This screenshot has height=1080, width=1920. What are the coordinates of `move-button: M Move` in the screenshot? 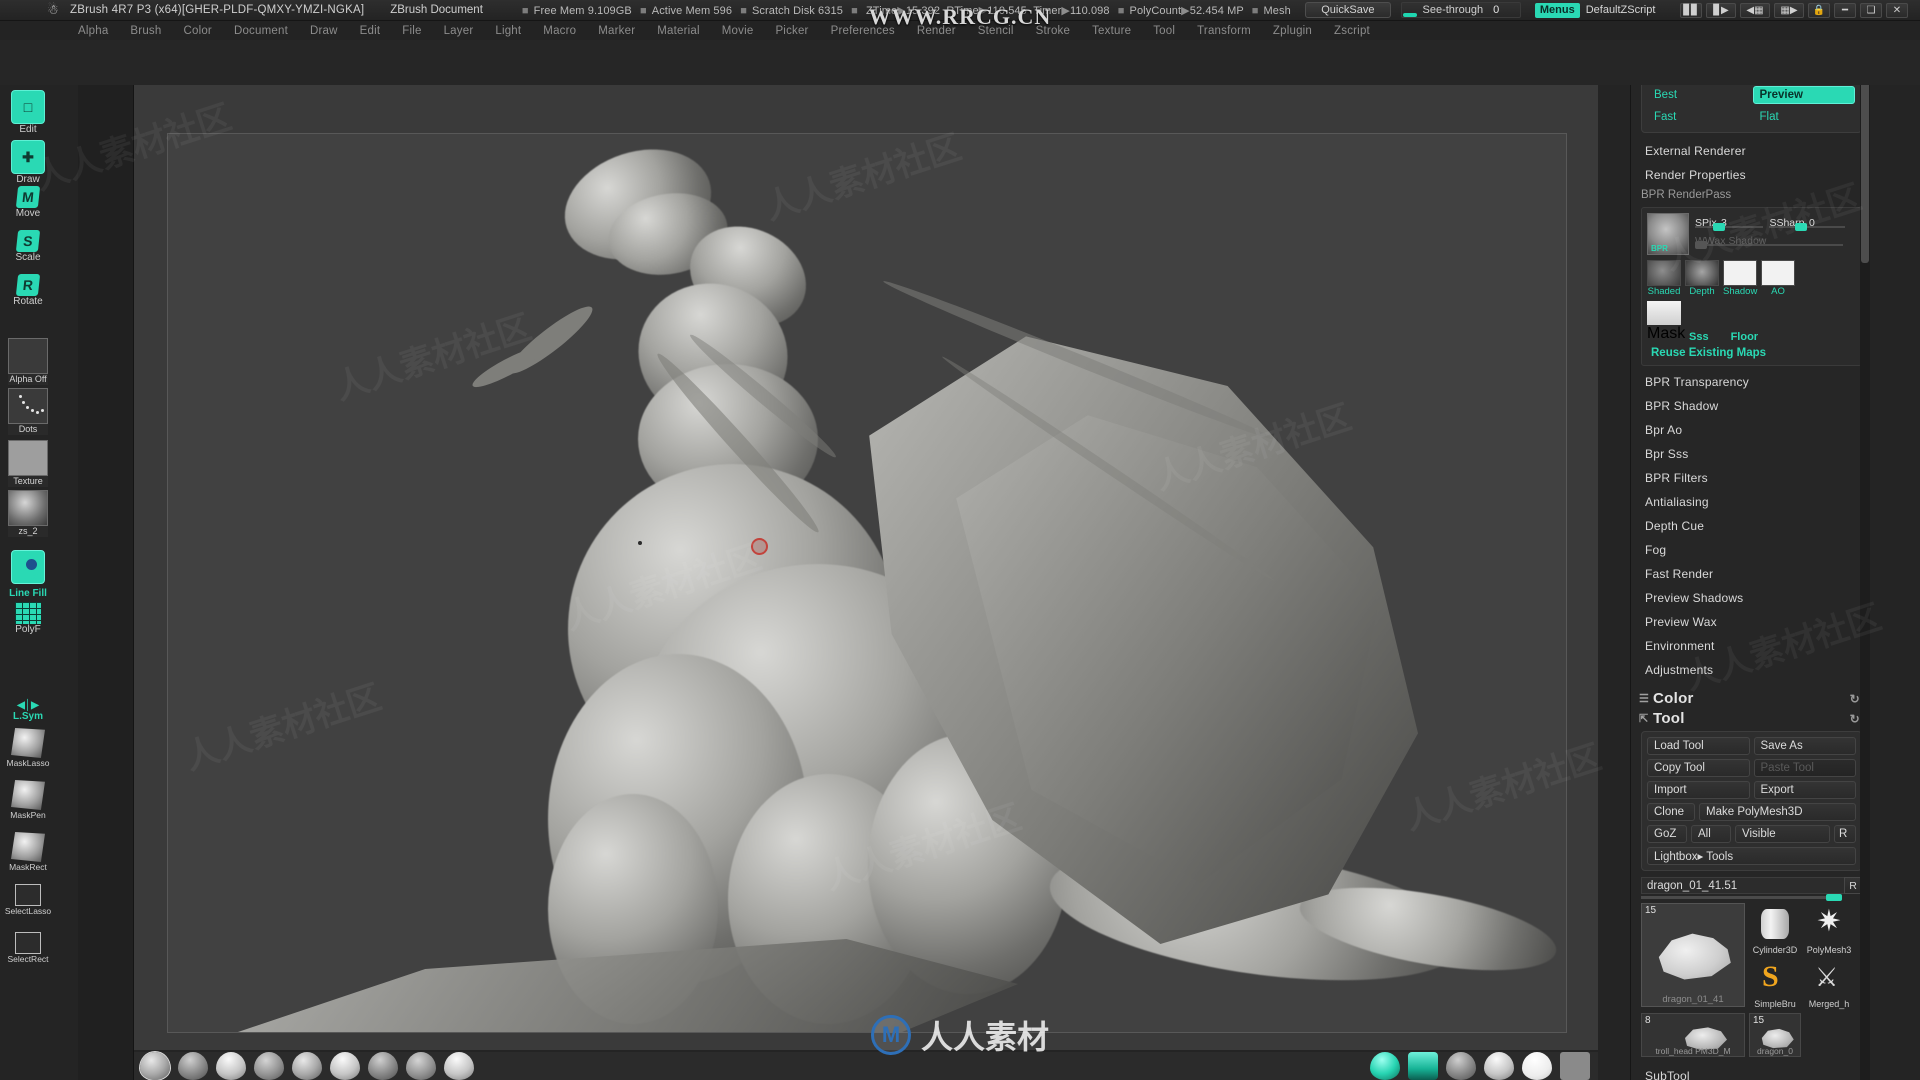 It's located at (28, 202).